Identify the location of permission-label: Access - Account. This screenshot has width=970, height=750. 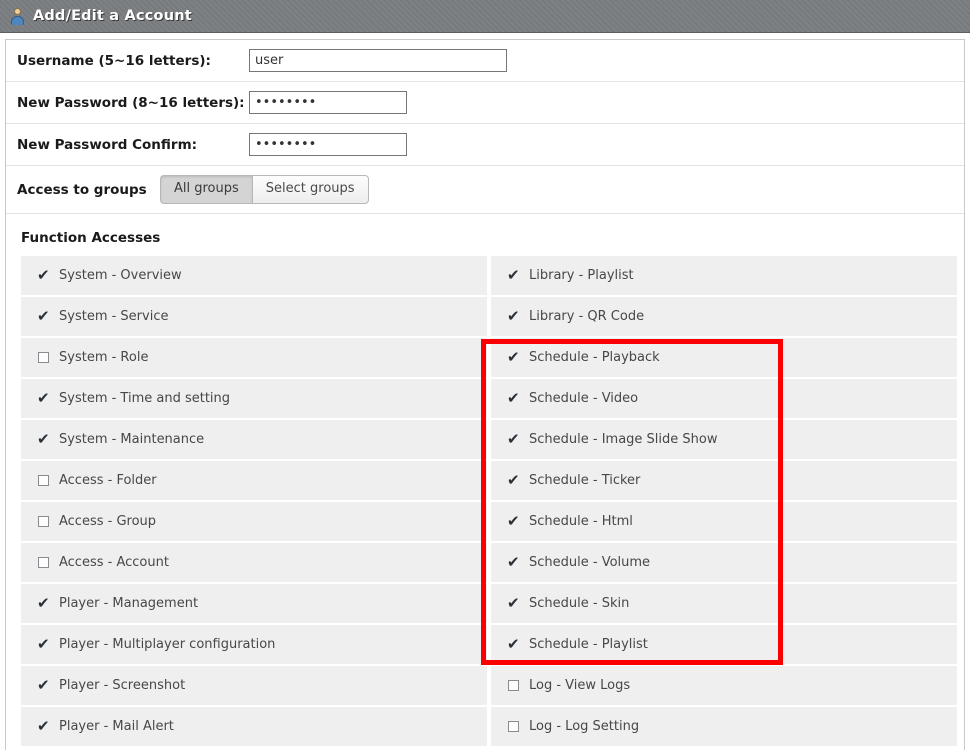
(114, 562).